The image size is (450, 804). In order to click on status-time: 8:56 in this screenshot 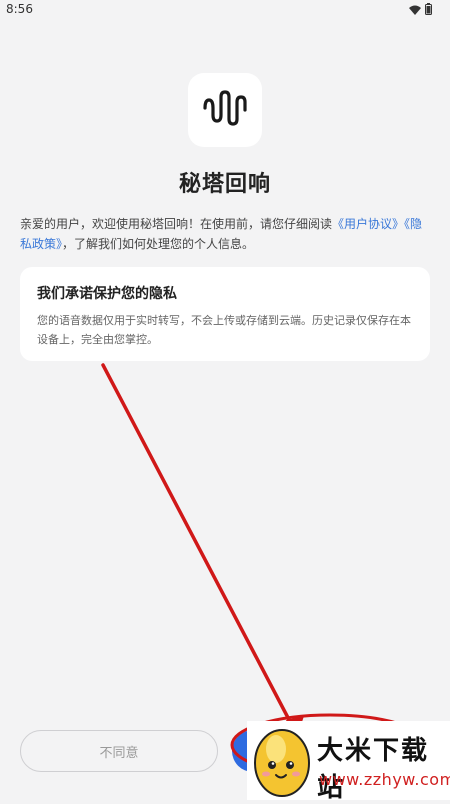, I will do `click(19, 9)`.